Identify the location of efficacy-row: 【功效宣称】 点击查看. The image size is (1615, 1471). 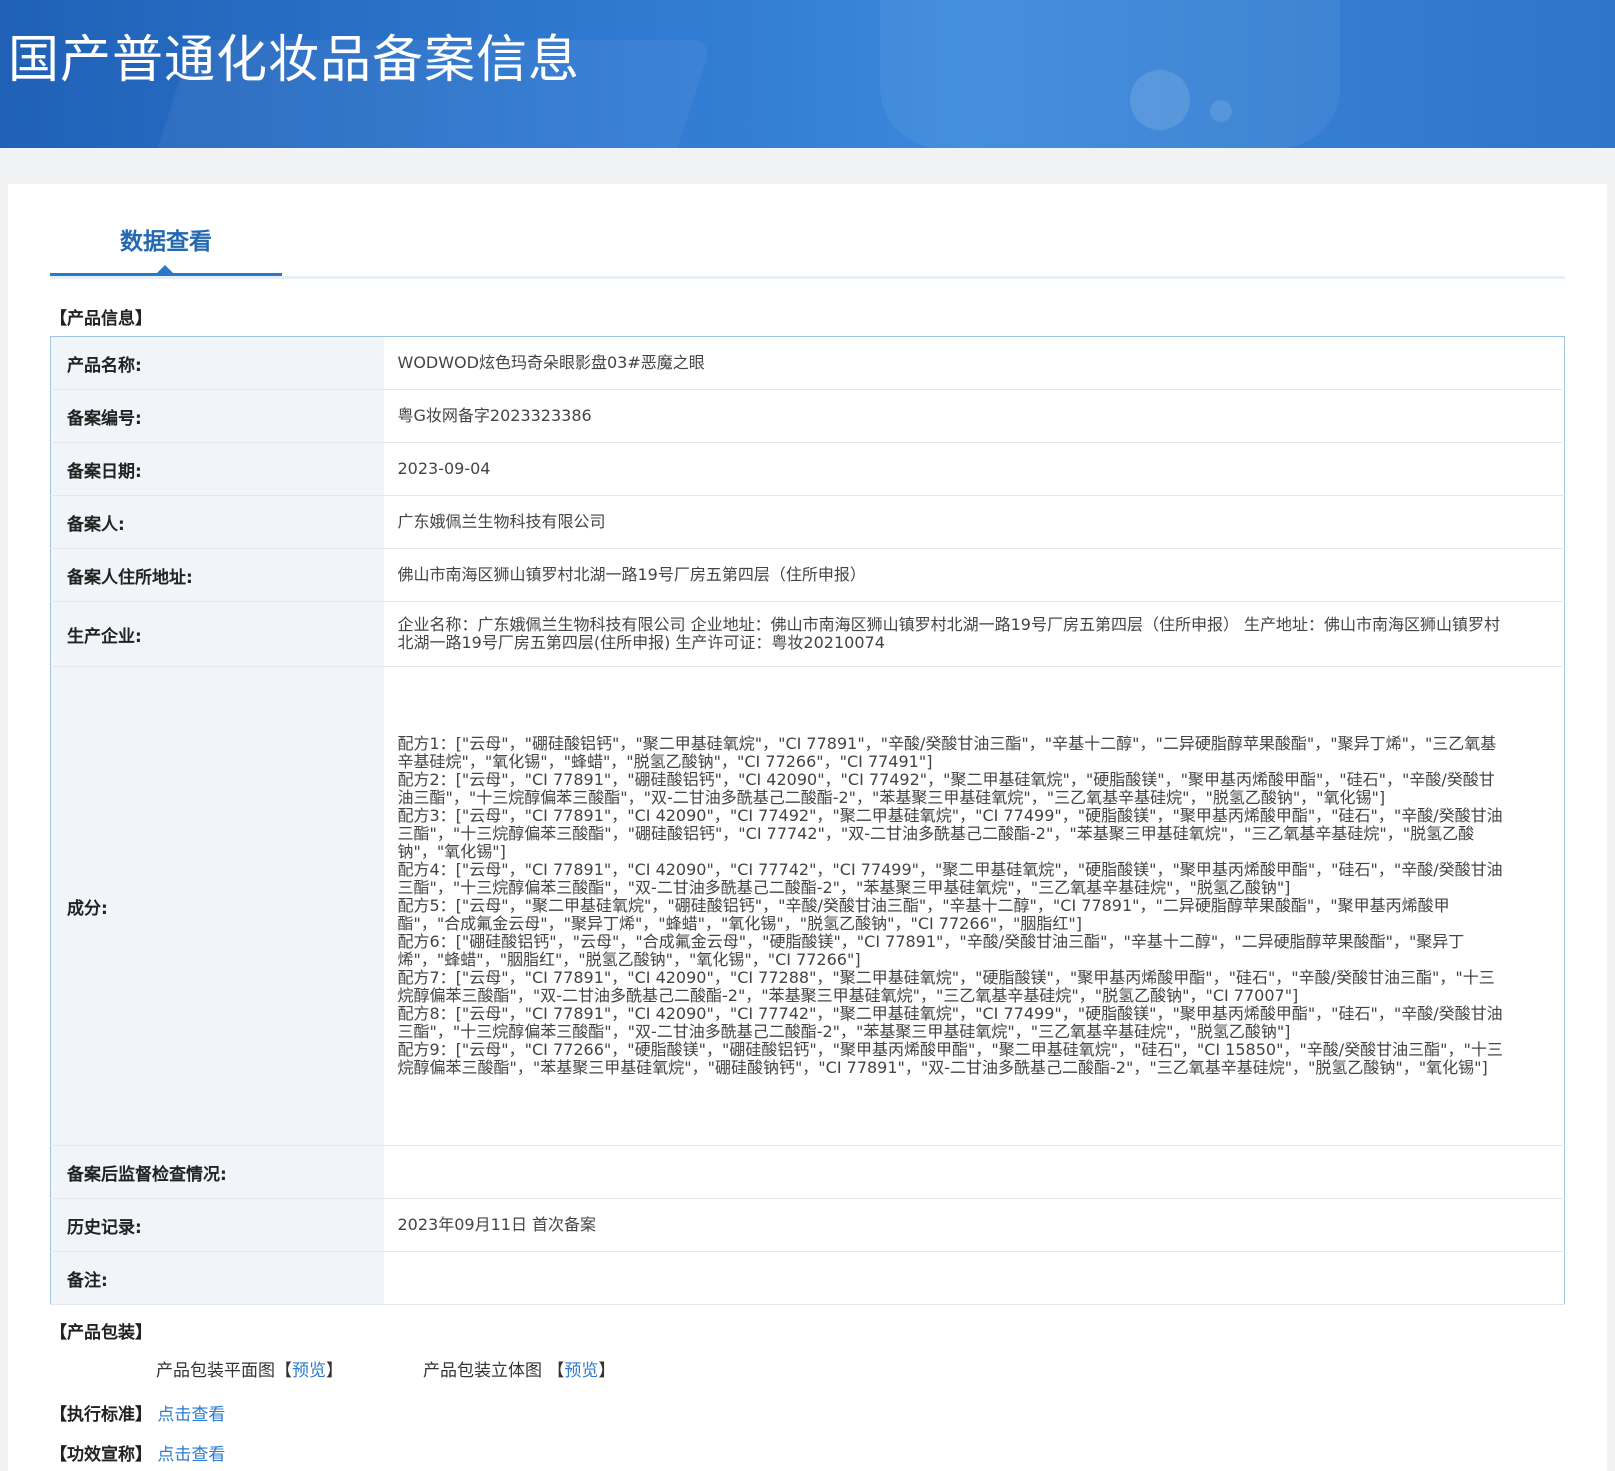
(137, 1452).